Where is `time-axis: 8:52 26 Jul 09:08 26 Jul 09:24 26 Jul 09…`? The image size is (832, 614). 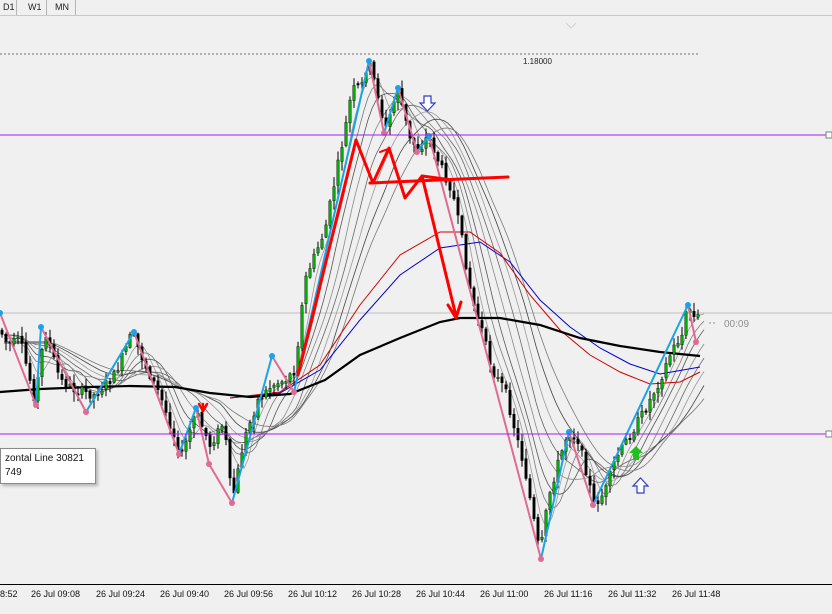 time-axis: 8:52 26 Jul 09:08 26 Jul 09:24 26 Jul 09… is located at coordinates (416, 599).